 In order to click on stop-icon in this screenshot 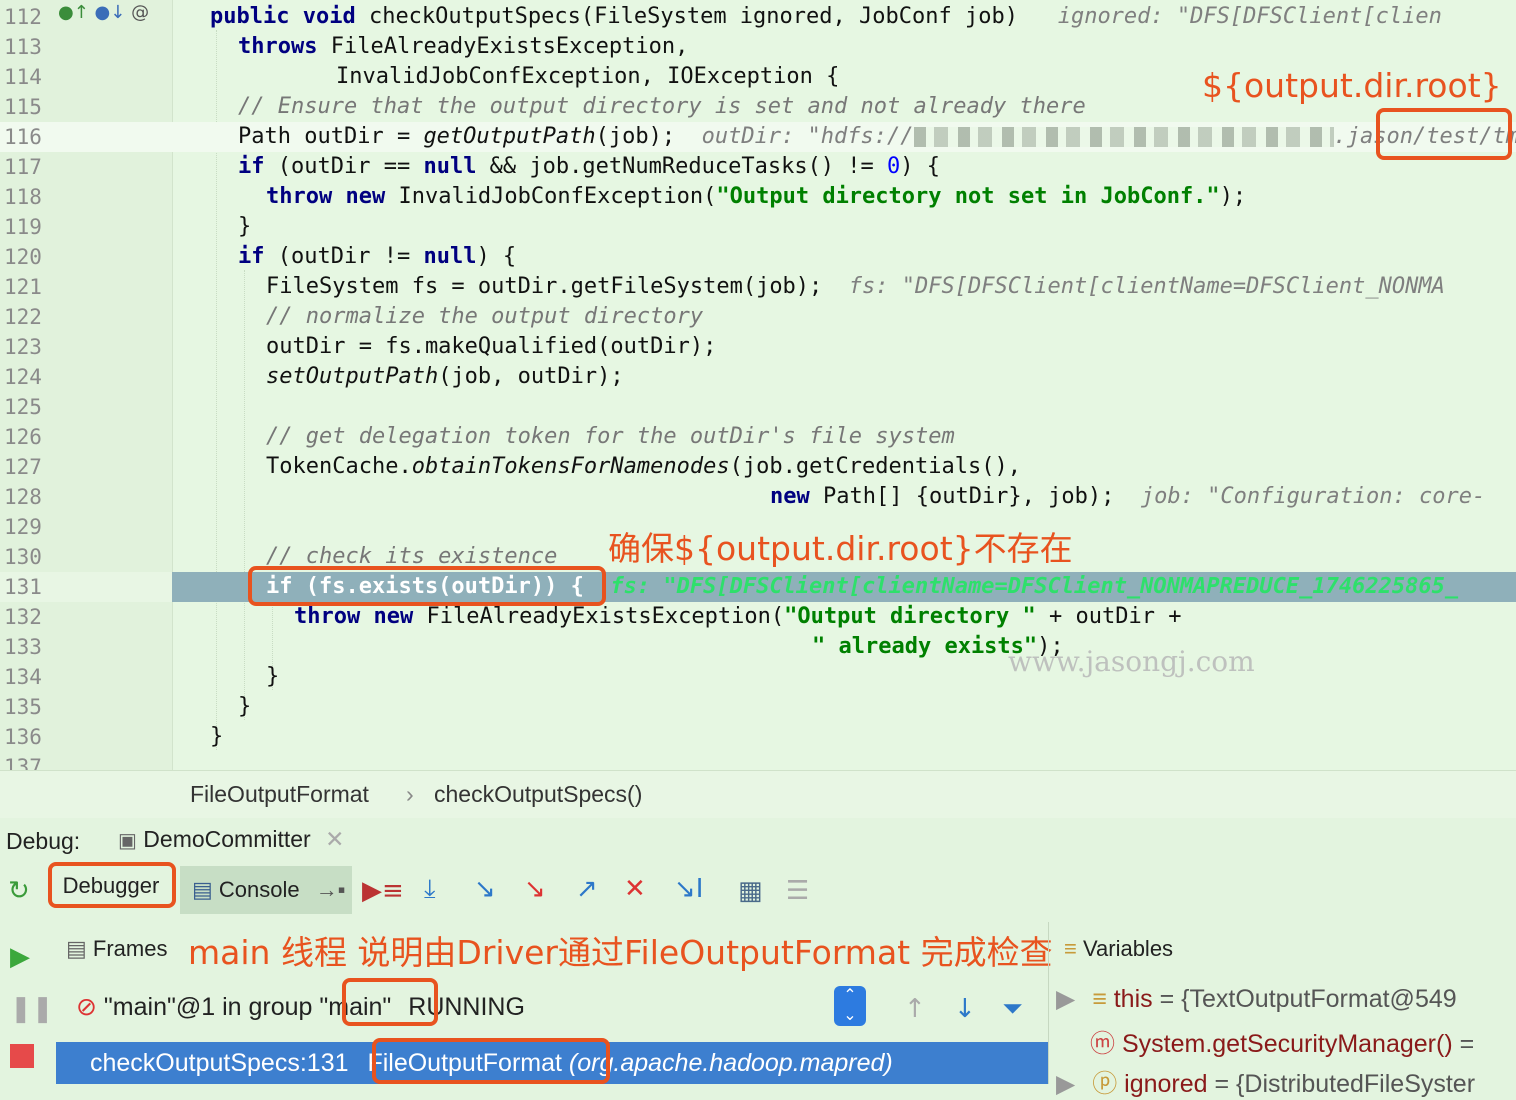, I will do `click(22, 1056)`.